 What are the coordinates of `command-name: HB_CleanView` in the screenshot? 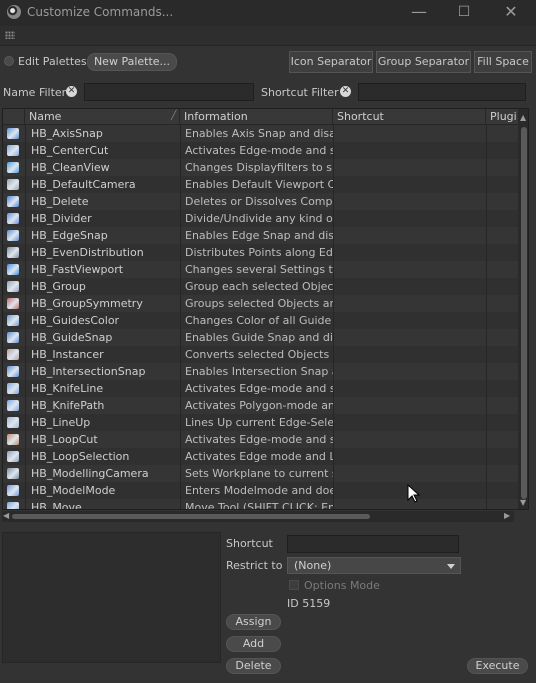 It's located at (70, 167).